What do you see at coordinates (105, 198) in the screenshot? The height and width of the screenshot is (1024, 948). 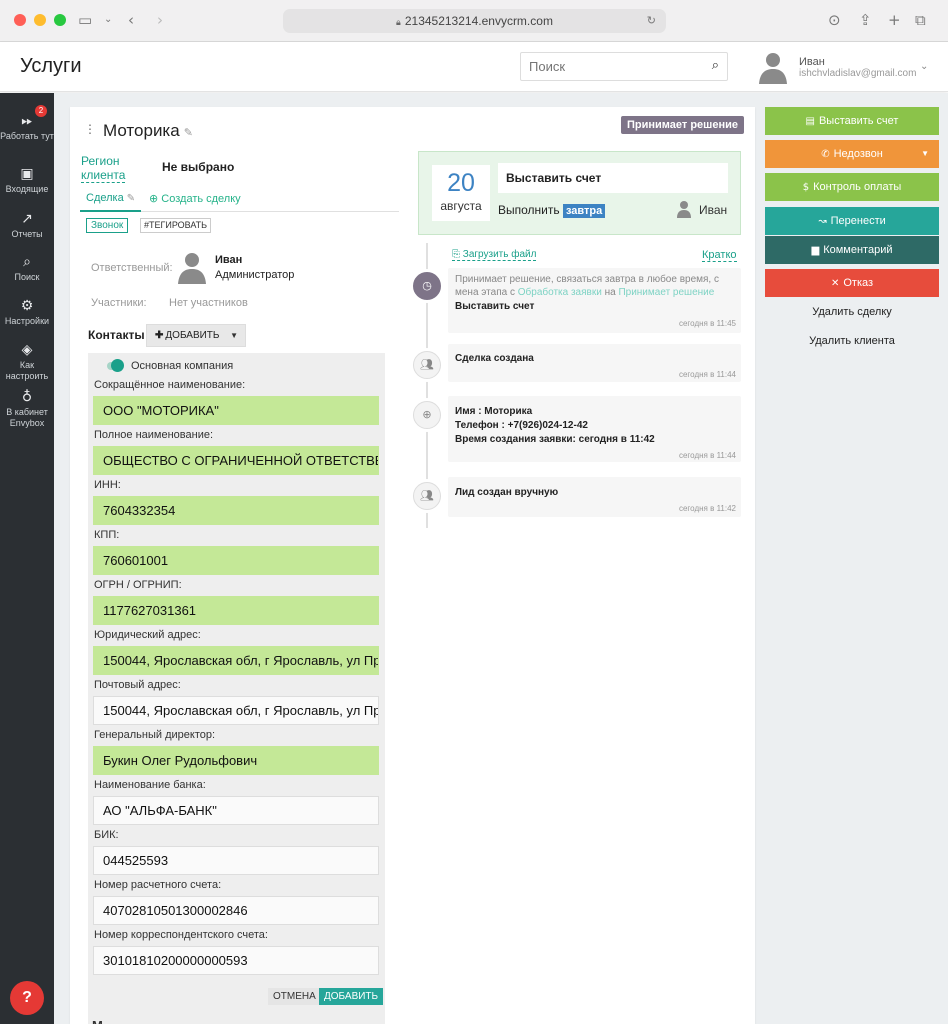 I see `tab-deal-label: Сделка` at bounding box center [105, 198].